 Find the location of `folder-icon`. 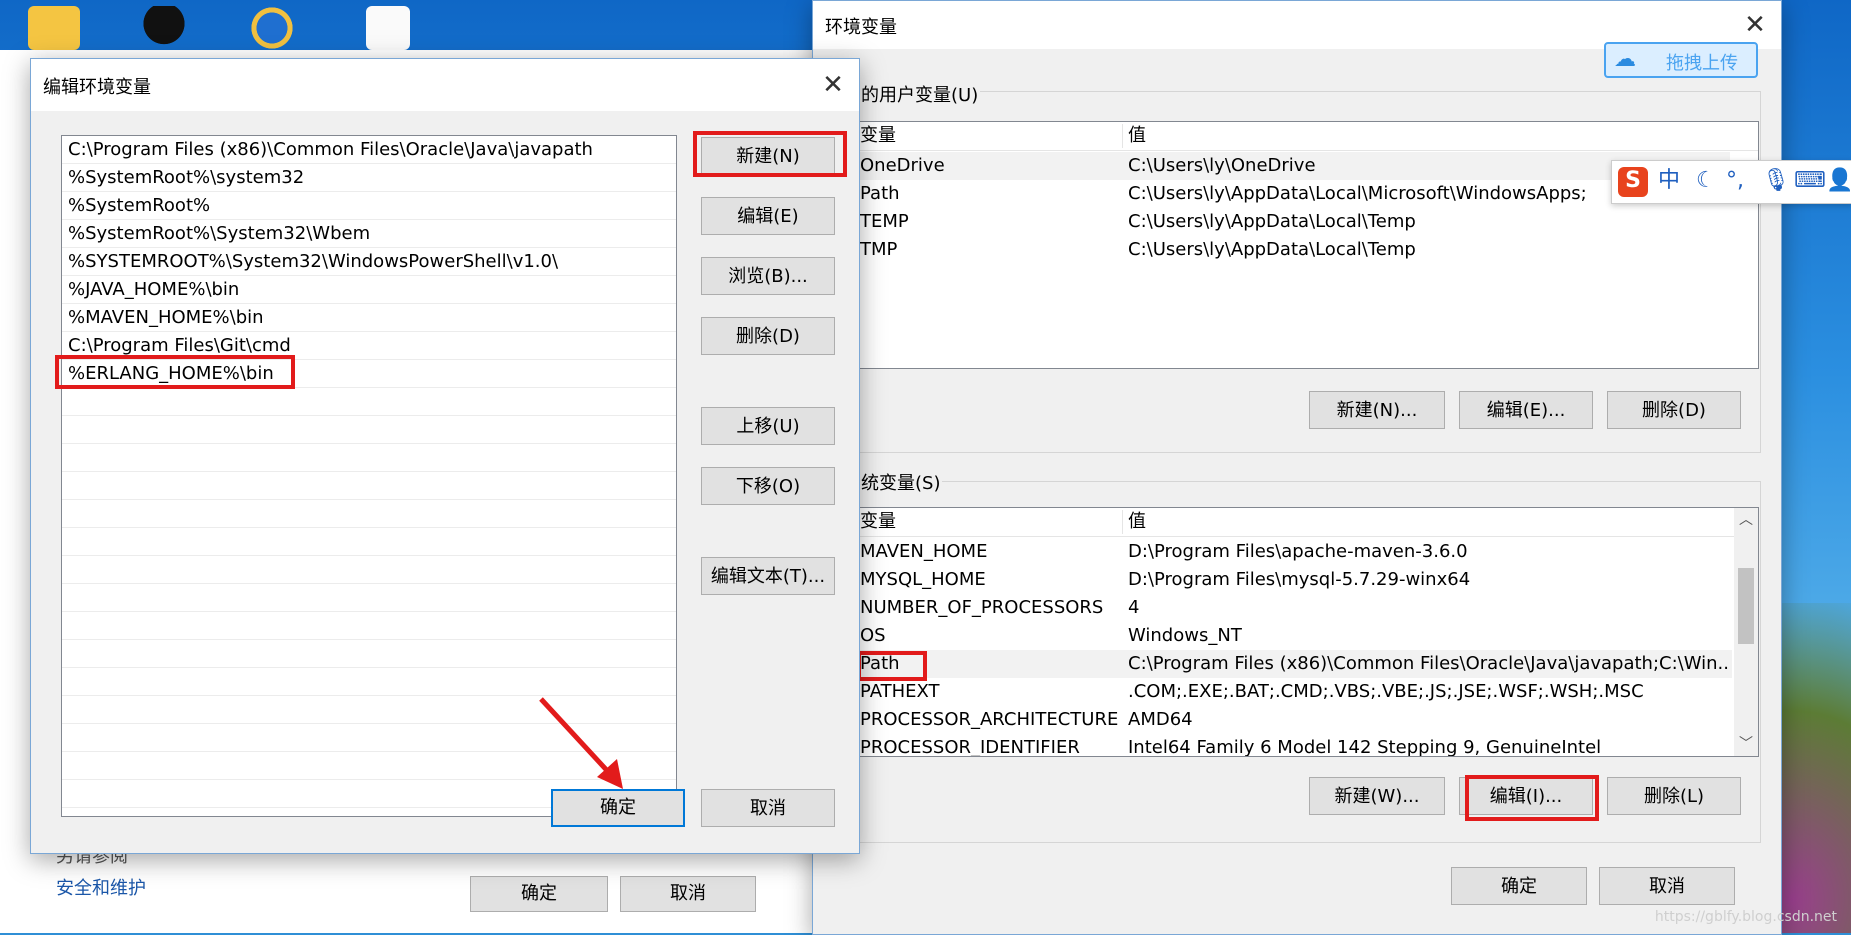

folder-icon is located at coordinates (54, 28).